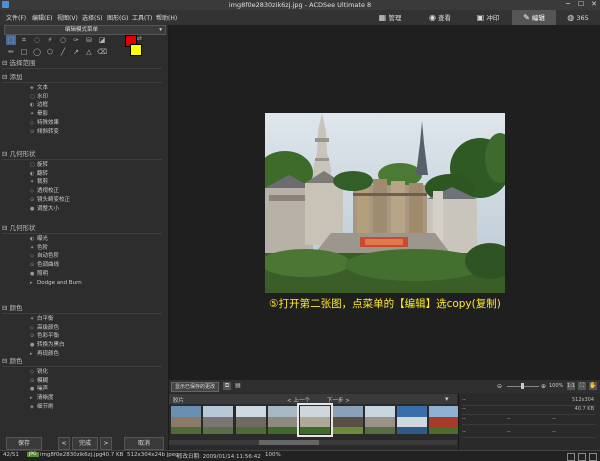  Describe the element at coordinates (227, 386) in the screenshot. I see `compare-icon: ⧉` at that location.